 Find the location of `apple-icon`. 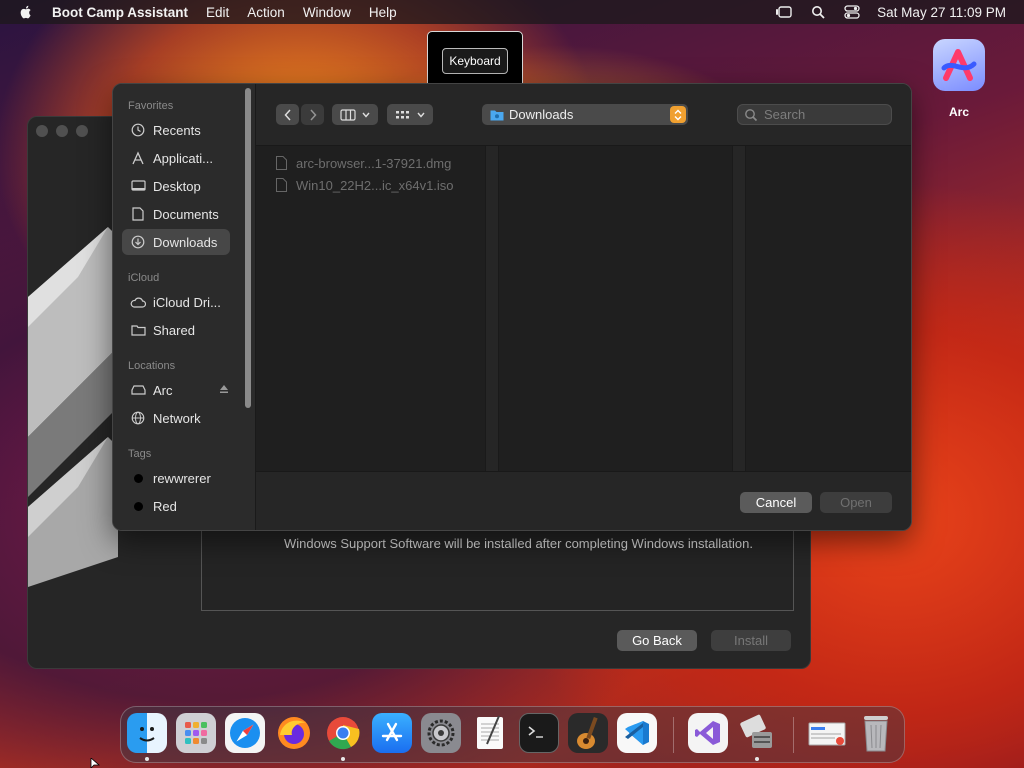

apple-icon is located at coordinates (26, 12).